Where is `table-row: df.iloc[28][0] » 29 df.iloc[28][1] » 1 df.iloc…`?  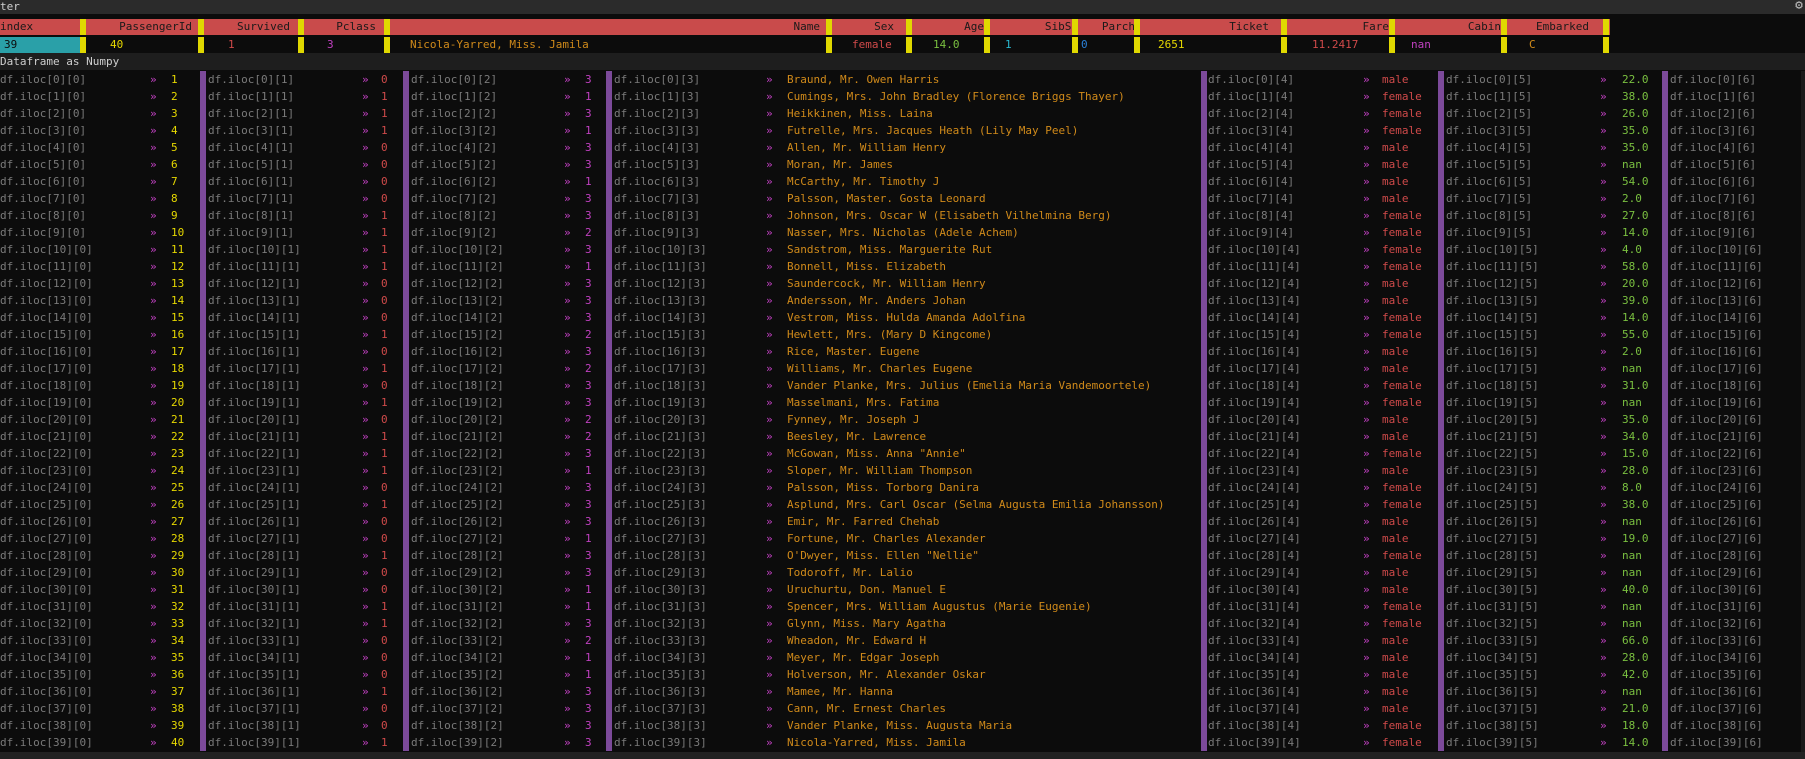 table-row: df.iloc[28][0] » 29 df.iloc[28][1] » 1 df.iloc… is located at coordinates (902, 555).